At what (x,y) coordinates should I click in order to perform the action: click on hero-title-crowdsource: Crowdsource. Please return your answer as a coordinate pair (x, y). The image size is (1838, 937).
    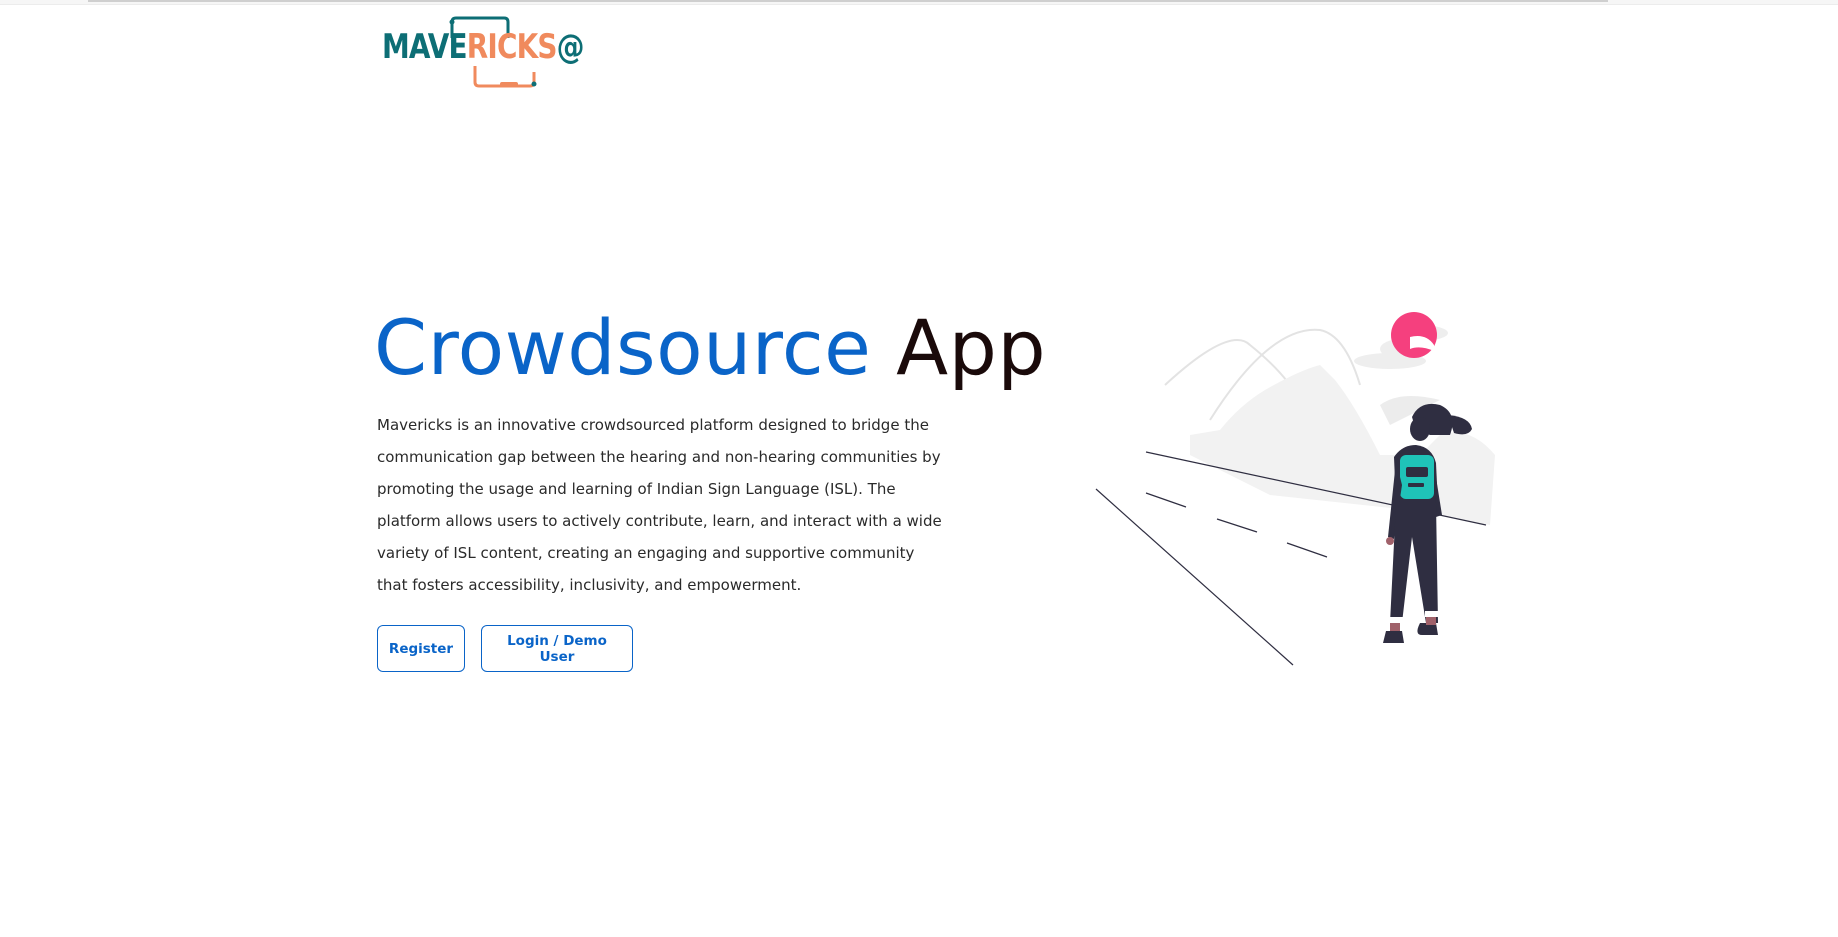
    Looking at the image, I should click on (623, 347).